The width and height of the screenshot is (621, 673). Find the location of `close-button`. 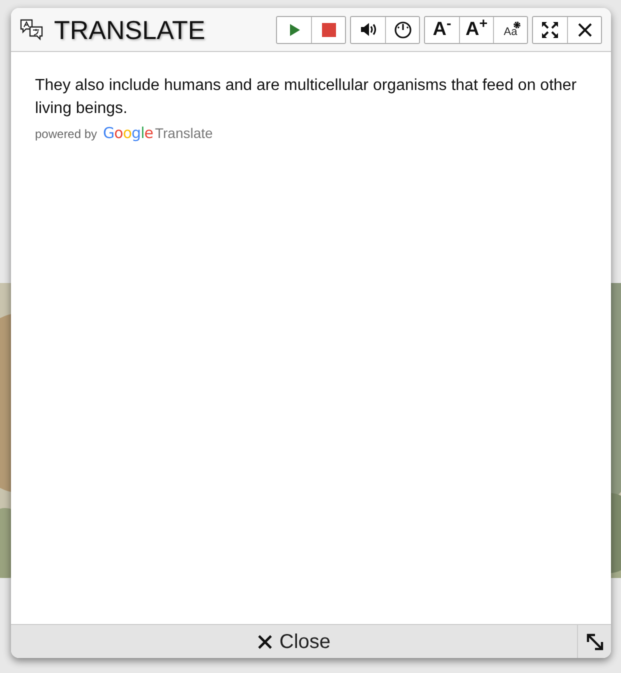

close-button is located at coordinates (584, 29).